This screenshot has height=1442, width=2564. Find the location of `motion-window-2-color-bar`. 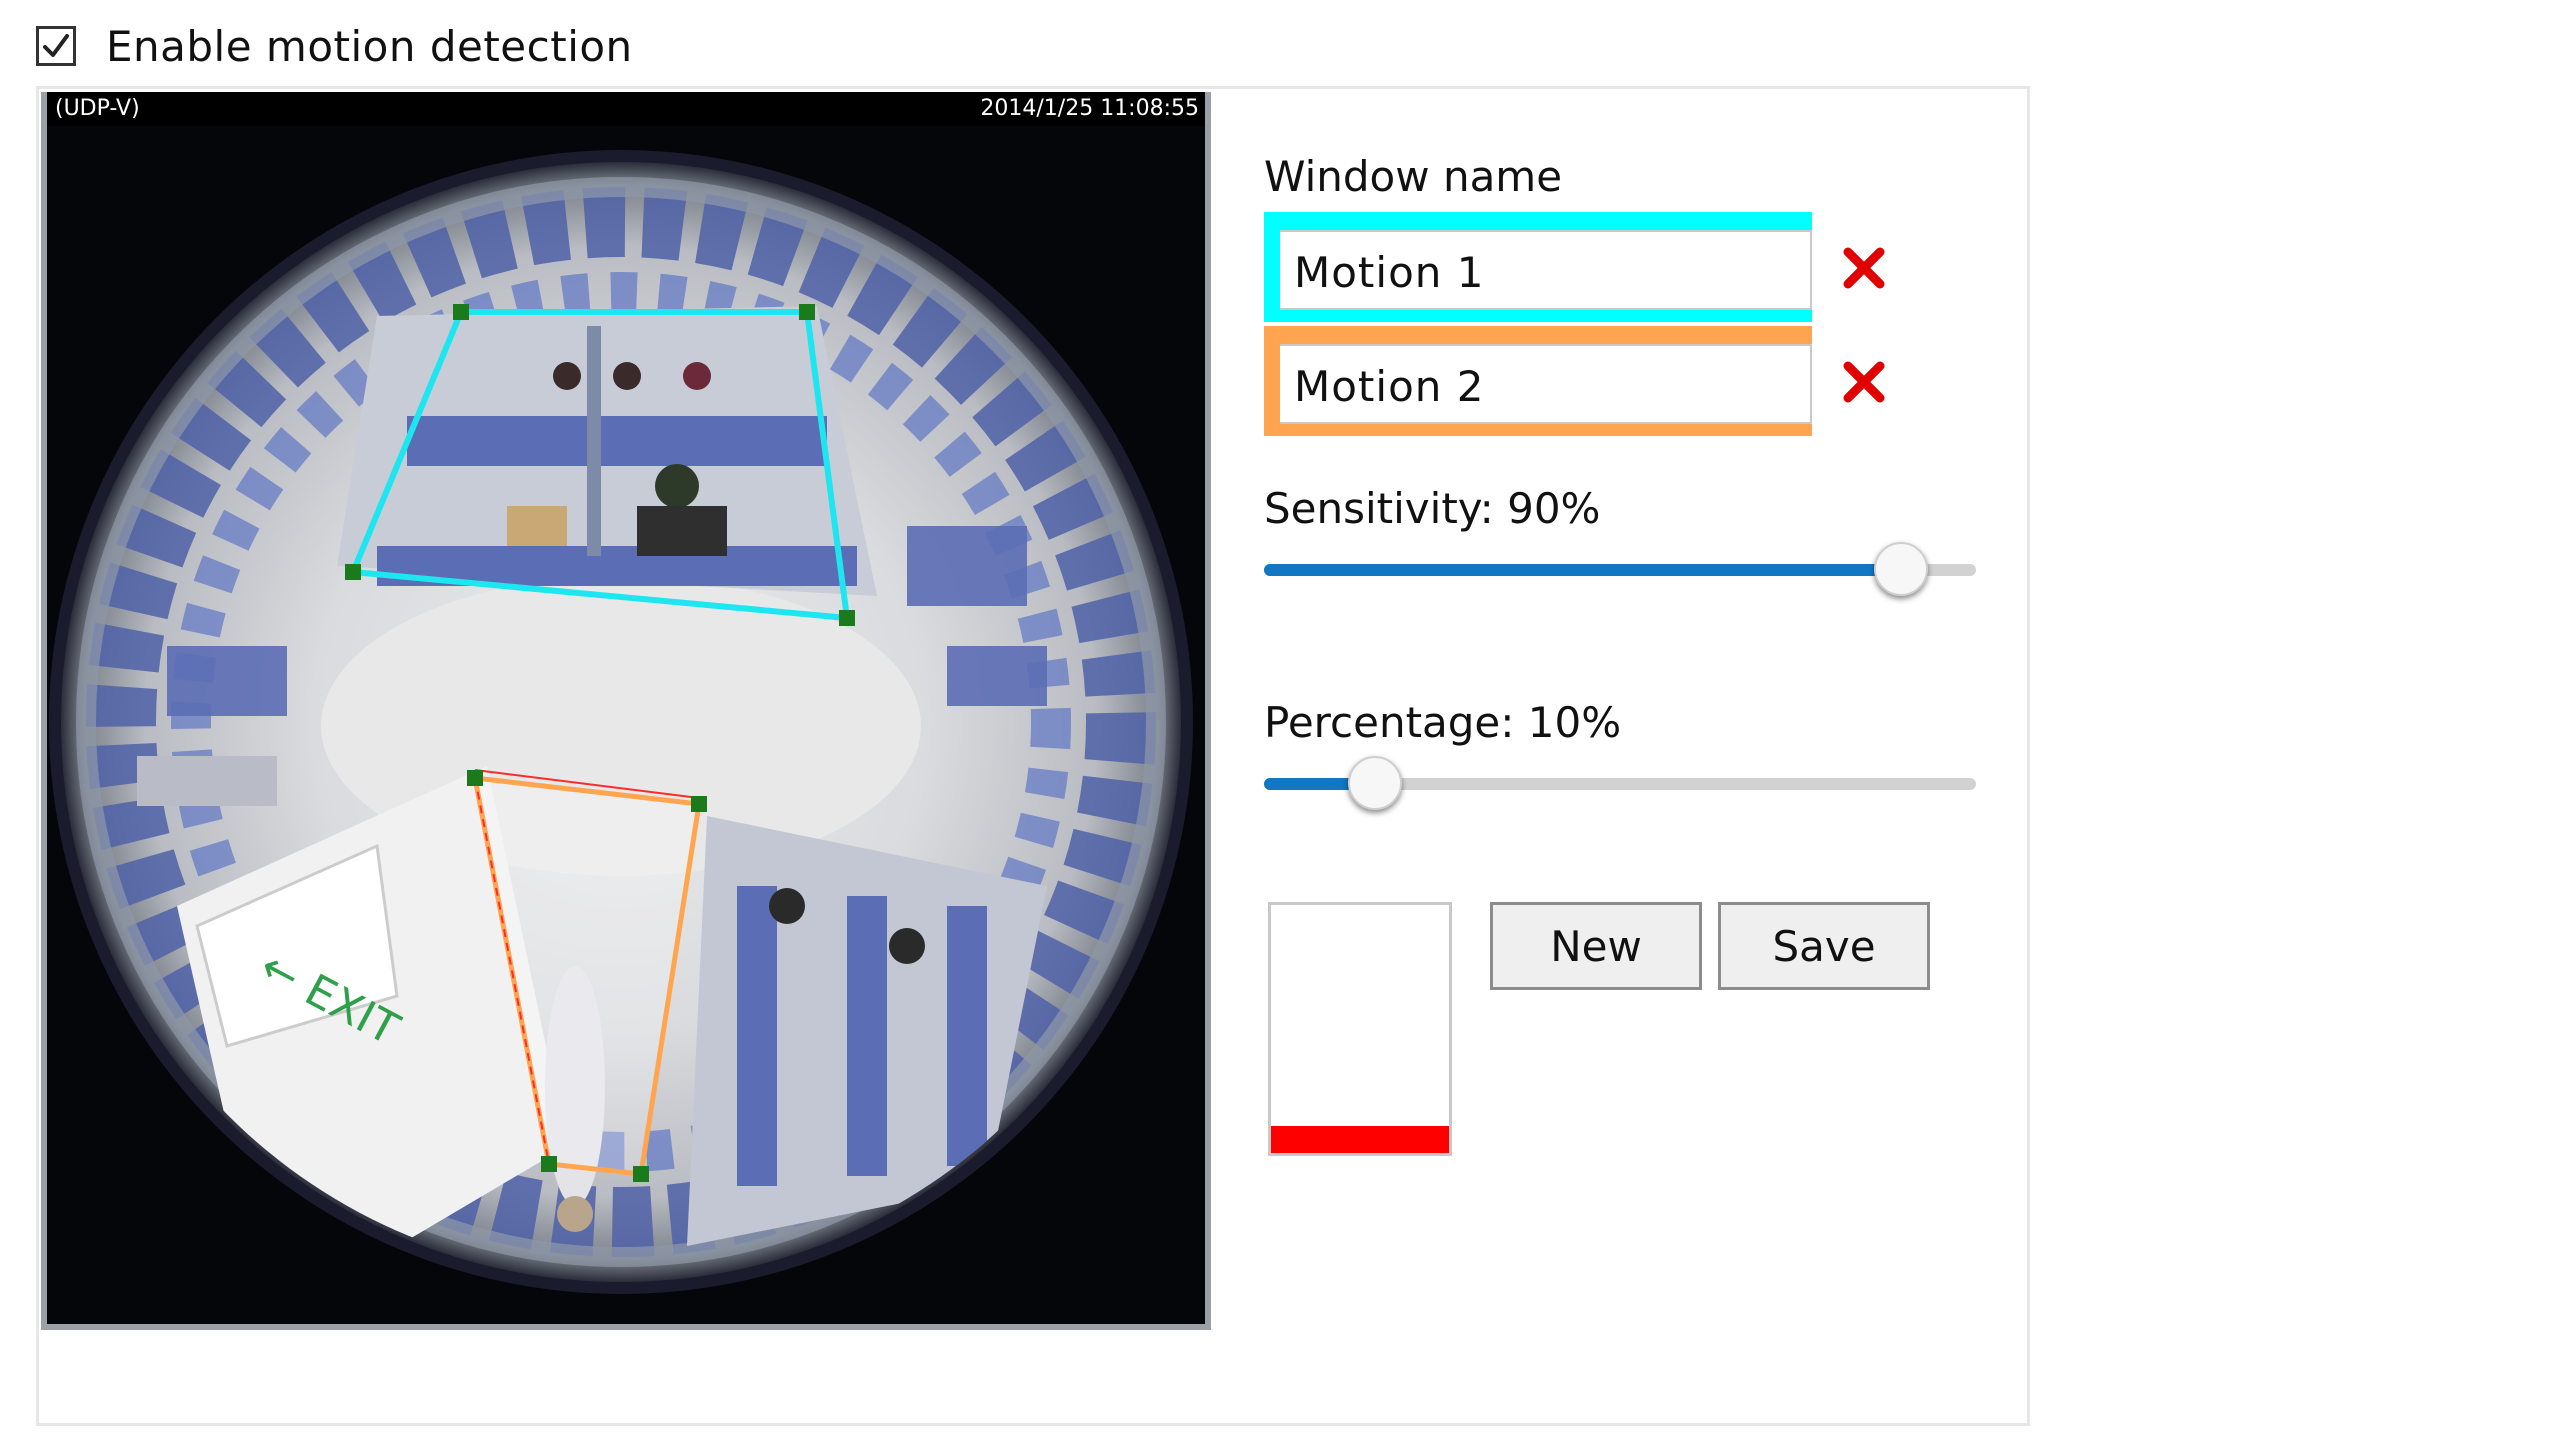

motion-window-2-color-bar is located at coordinates (1538, 335).